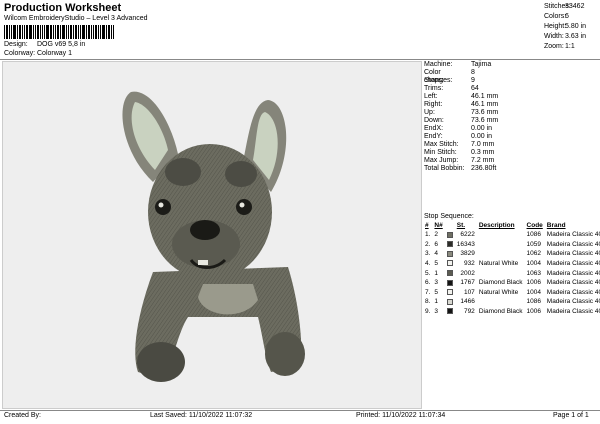 The width and height of the screenshot is (600, 424). What do you see at coordinates (467, 302) in the screenshot?
I see `stitch-count: 1466` at bounding box center [467, 302].